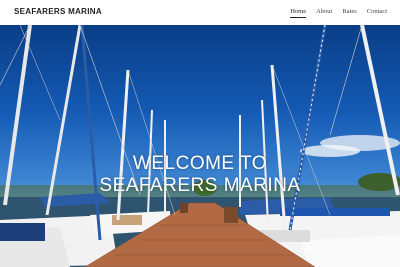 Image resolution: width=400 pixels, height=267 pixels. I want to click on nav-rates: Rates, so click(349, 13).